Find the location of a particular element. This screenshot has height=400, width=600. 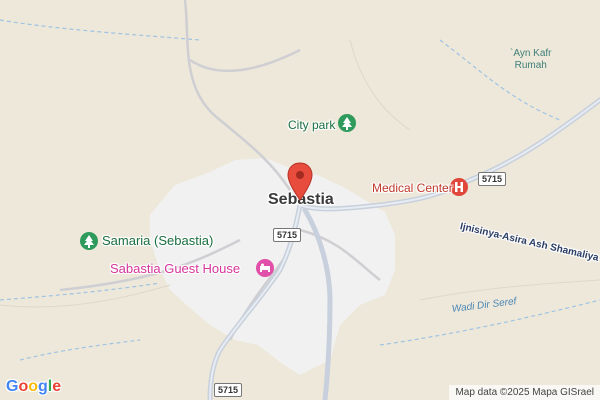

samaria-label: Samaria (Sebastia) is located at coordinates (157, 240).